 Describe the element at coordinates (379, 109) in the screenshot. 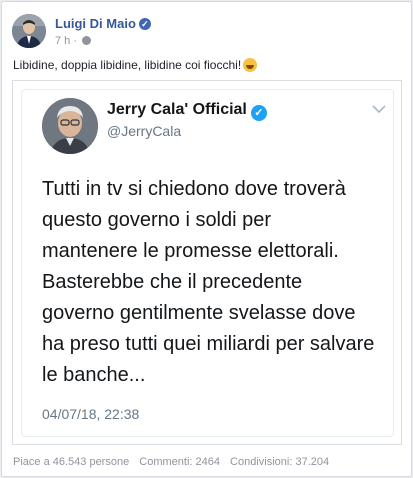

I see `chevron-down-icon` at that location.